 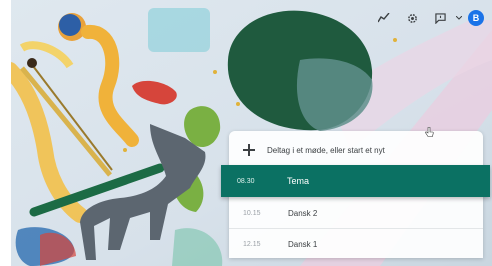 I want to click on join-or-start-meeting-button: Deltag i et møde, eller start et nyt, so click(x=356, y=150).